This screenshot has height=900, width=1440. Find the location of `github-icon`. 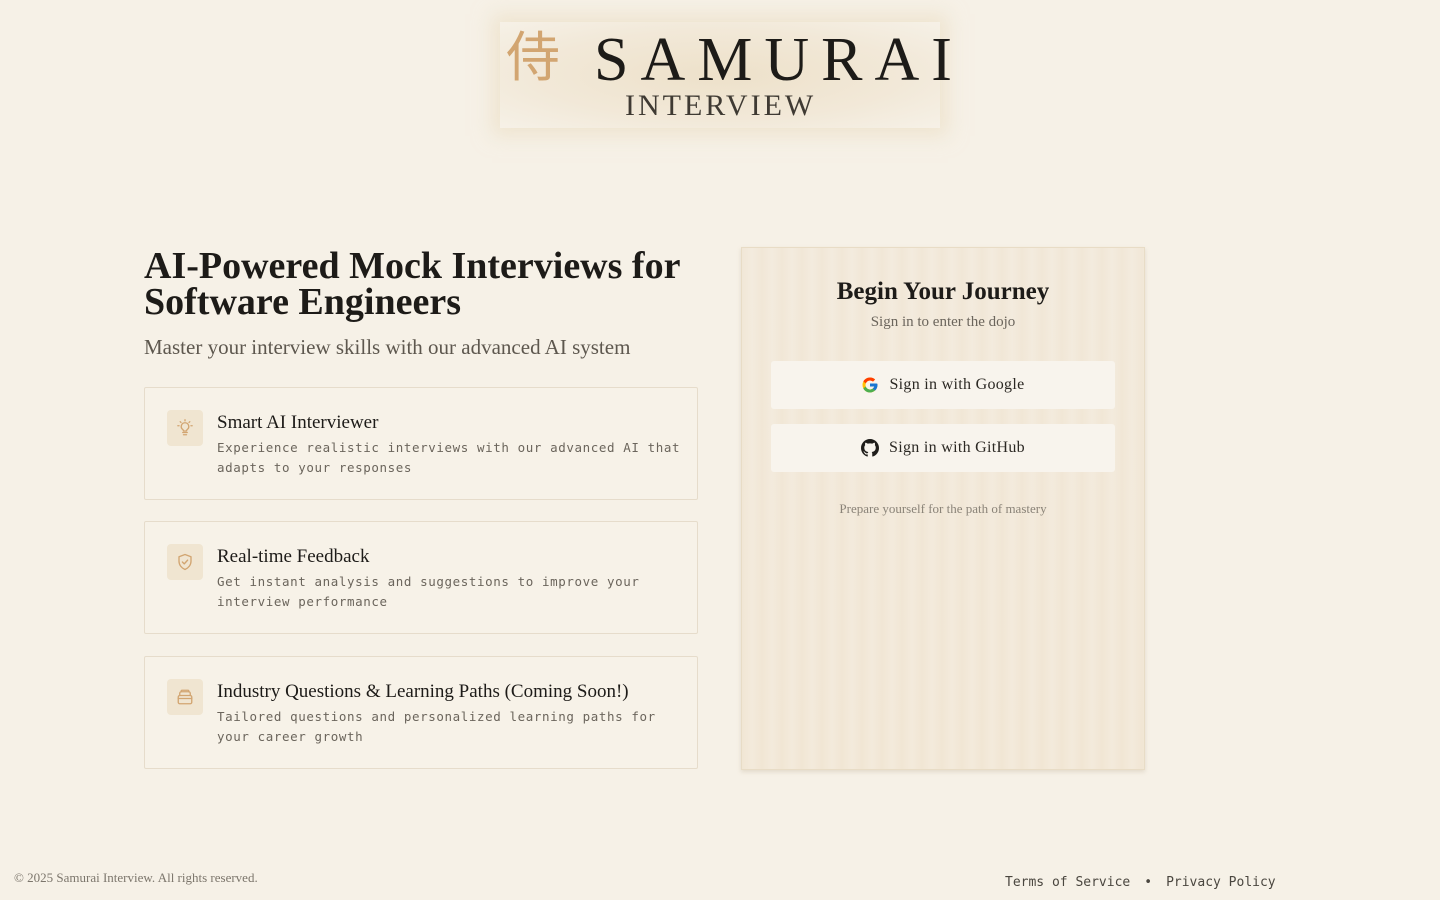

github-icon is located at coordinates (870, 448).